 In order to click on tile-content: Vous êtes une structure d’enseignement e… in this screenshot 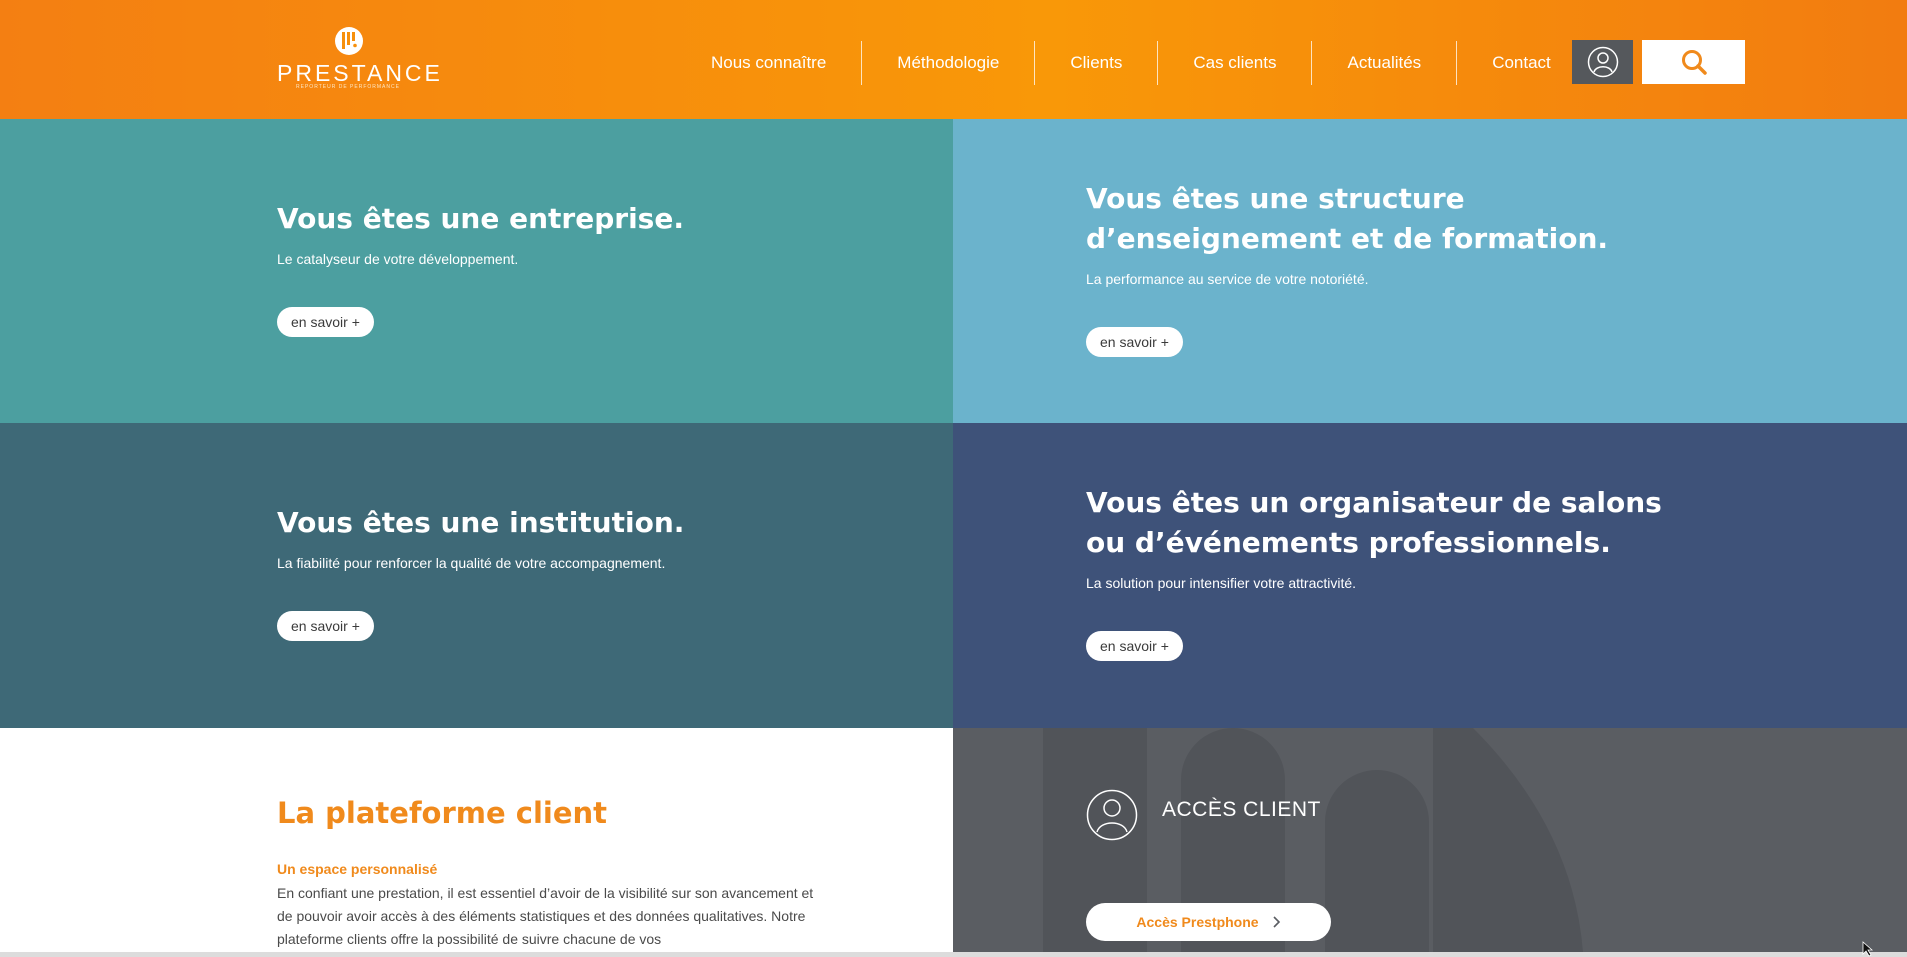, I will do `click(1391, 268)`.